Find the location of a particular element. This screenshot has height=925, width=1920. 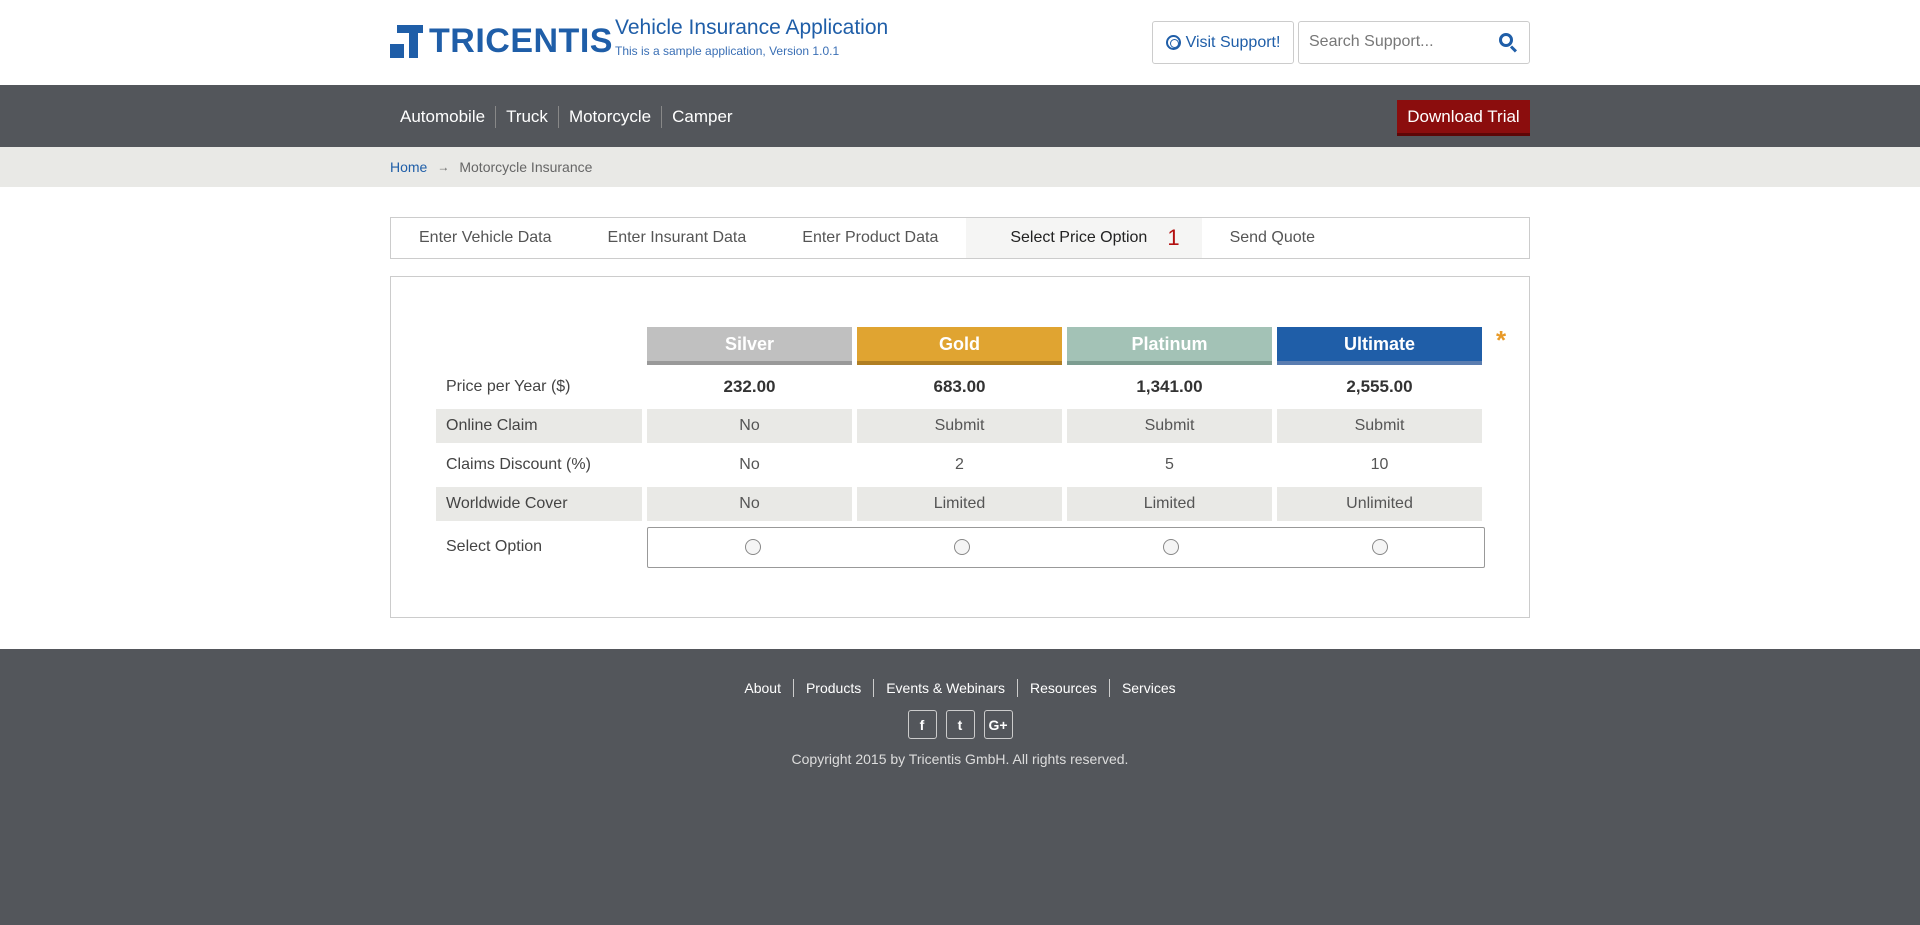

search-support is located at coordinates (1414, 42).